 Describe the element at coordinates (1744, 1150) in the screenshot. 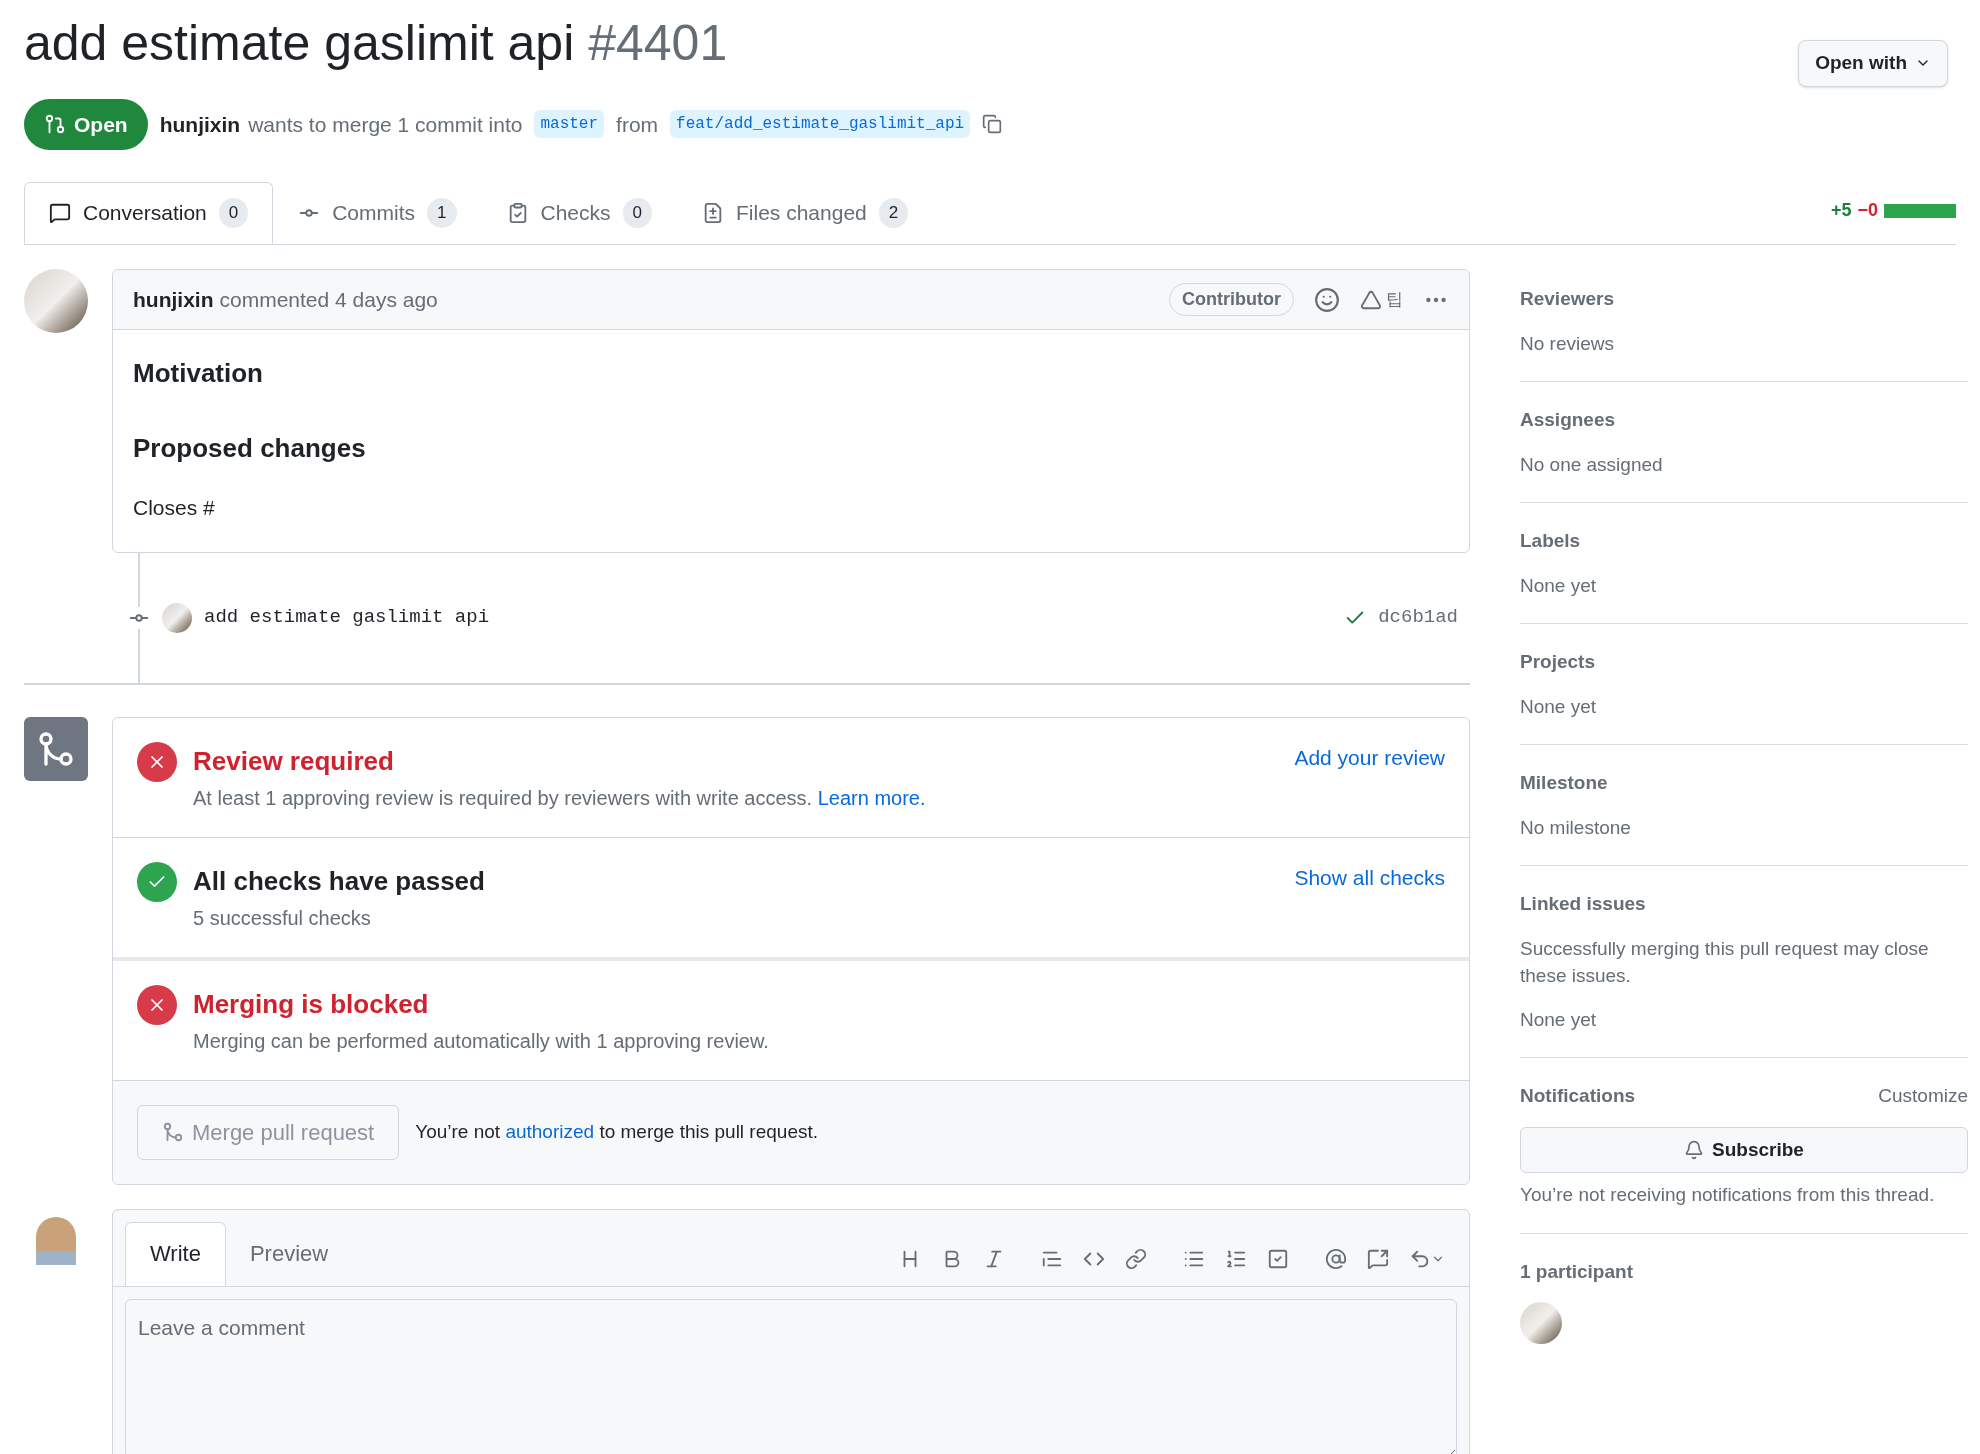

I see `subscribe-button: Subscribe` at that location.